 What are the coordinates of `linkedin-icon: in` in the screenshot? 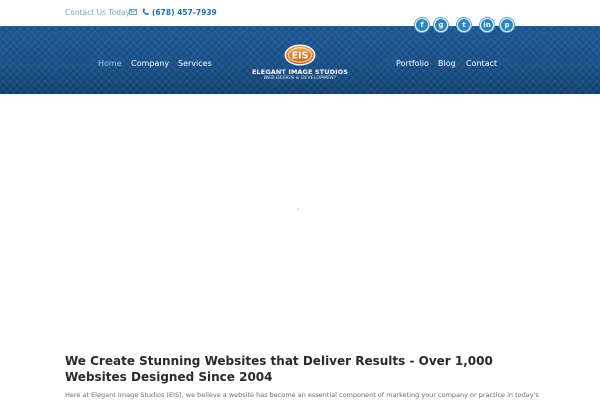 It's located at (487, 25).